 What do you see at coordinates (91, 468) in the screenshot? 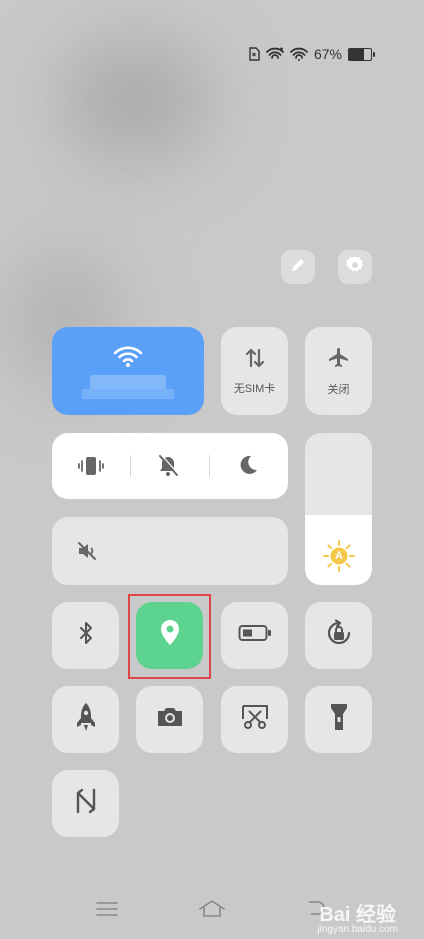
I see `vibrate-icon` at bounding box center [91, 468].